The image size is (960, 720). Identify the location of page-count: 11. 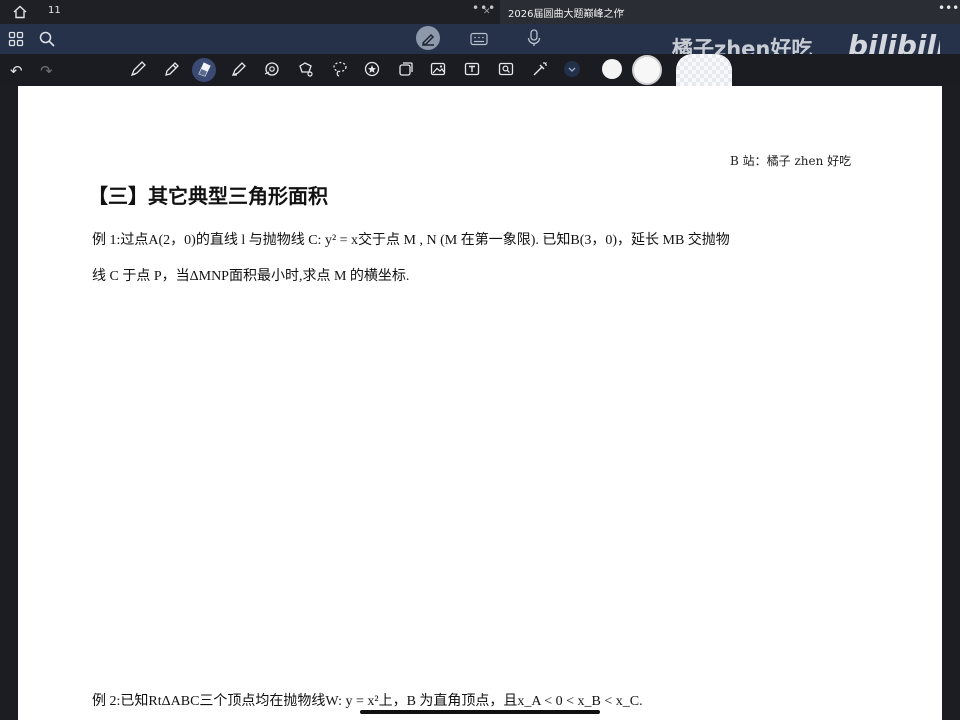
(54, 10).